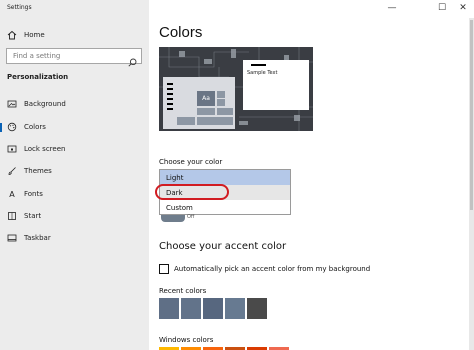 This screenshot has height=350, width=474. What do you see at coordinates (173, 218) in the screenshot?
I see `toggle-switch` at bounding box center [173, 218].